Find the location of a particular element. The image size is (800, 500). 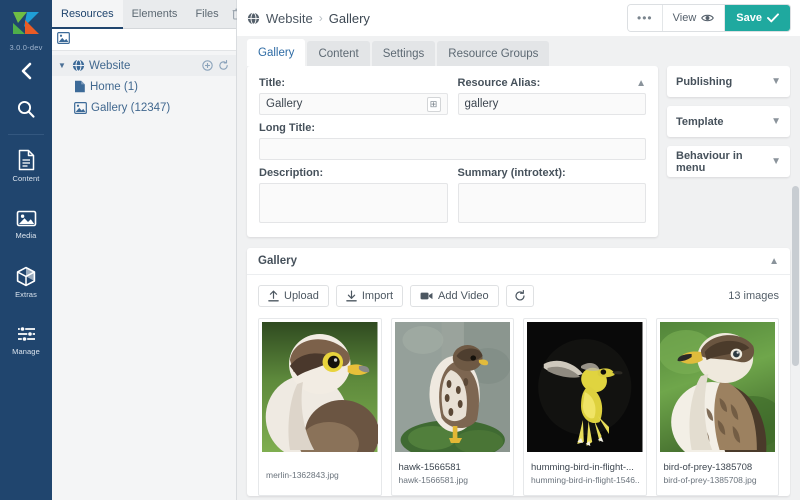

tab-content: Content is located at coordinates (338, 53).